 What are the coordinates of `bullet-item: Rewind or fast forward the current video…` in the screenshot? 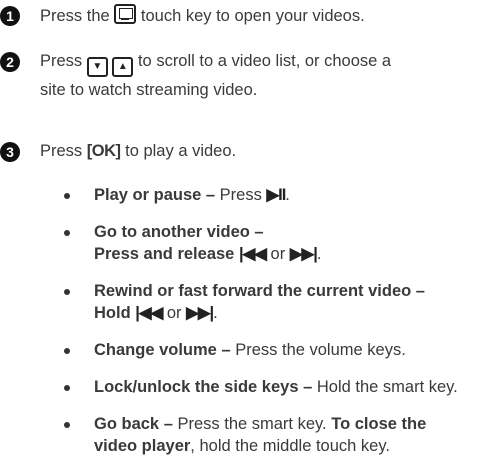 It's located at (276, 302).